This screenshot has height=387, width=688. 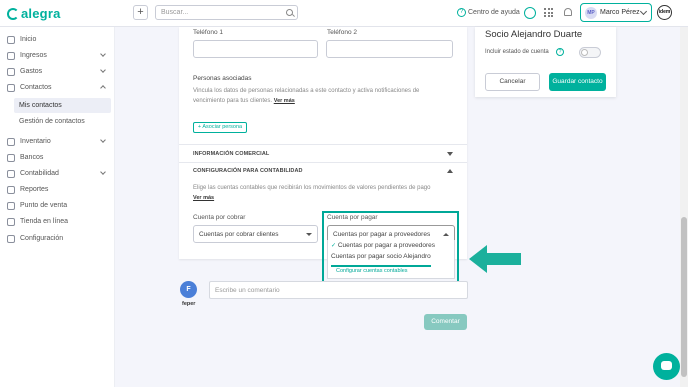 I want to click on associated-title: Personas asociadas, so click(x=222, y=78).